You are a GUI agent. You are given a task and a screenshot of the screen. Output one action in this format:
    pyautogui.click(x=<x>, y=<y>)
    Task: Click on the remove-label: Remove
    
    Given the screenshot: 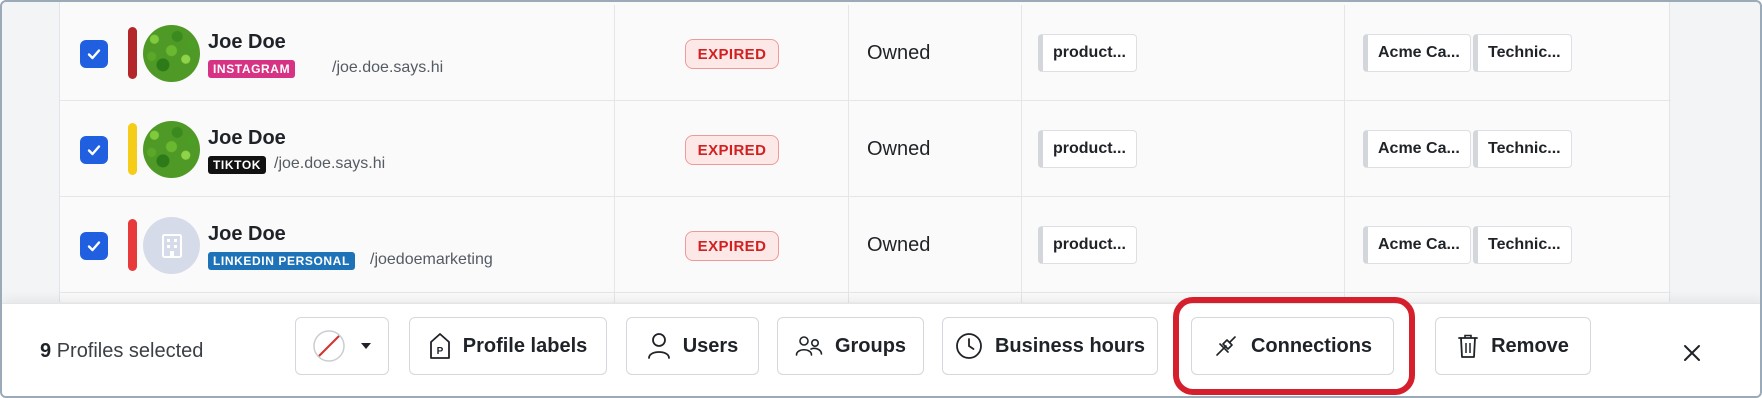 What is the action you would take?
    pyautogui.click(x=1530, y=345)
    